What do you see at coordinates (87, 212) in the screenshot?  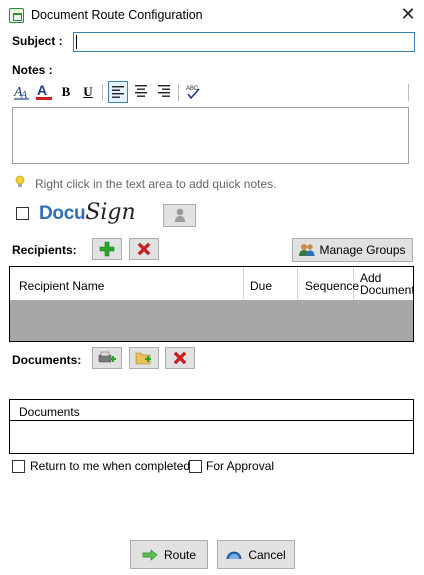 I see `docusign-logo: DocuSign` at bounding box center [87, 212].